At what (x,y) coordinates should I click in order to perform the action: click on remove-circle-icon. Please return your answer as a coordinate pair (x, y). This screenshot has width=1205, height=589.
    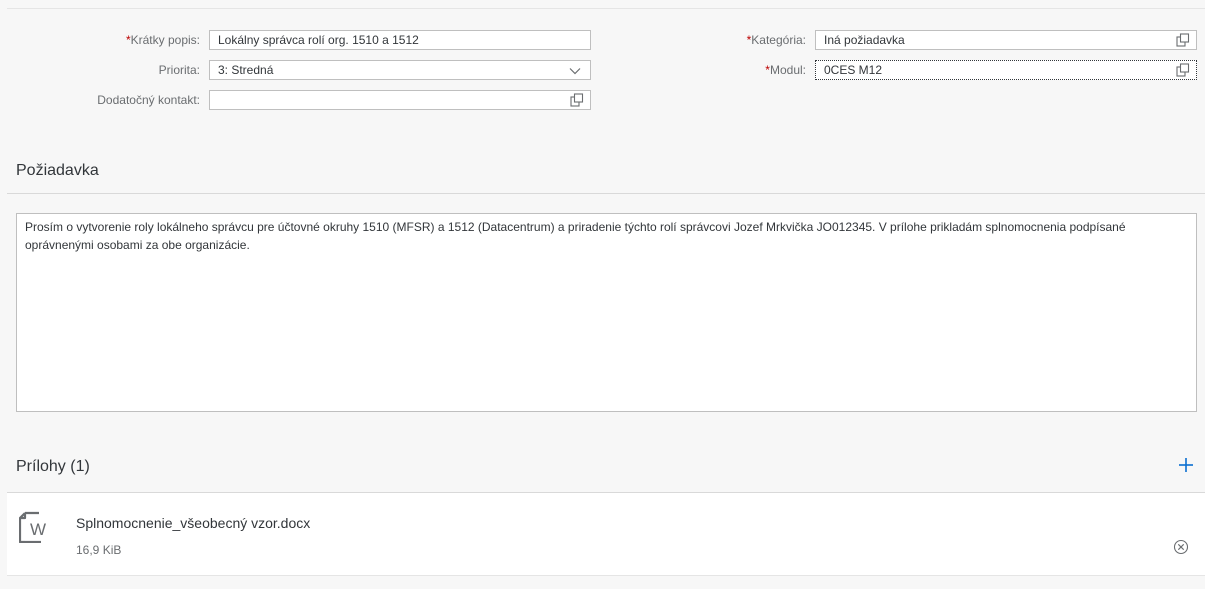
    Looking at the image, I should click on (1181, 547).